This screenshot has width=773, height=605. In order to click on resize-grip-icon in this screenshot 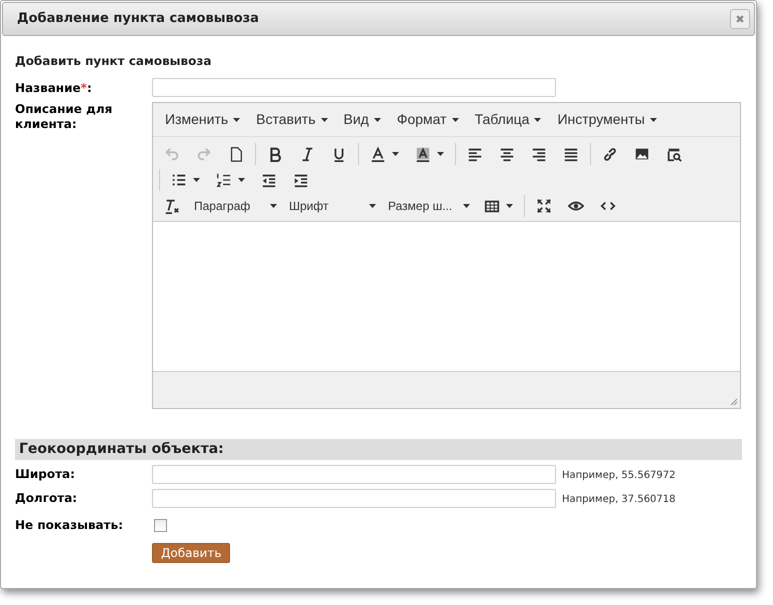, I will do `click(734, 402)`.